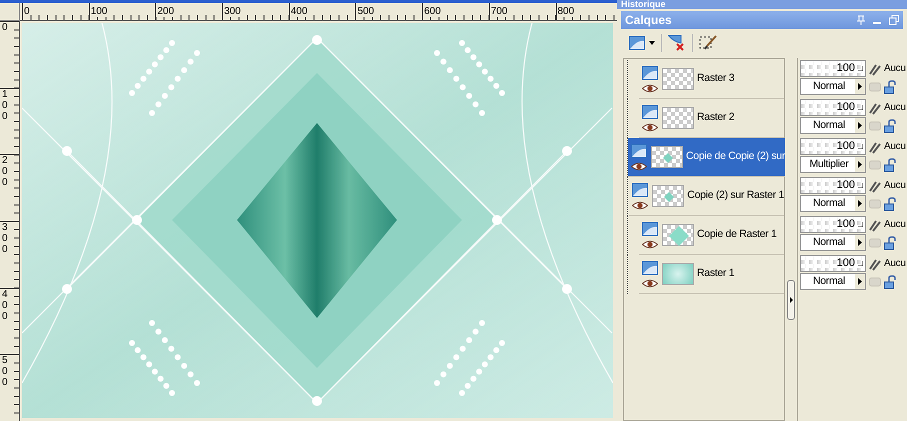 The height and width of the screenshot is (421, 907). I want to click on layer-row: Raster 1, so click(711, 274).